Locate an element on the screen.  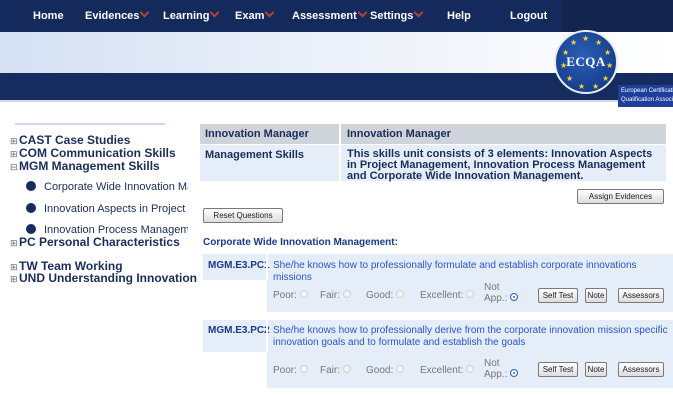
ecqa-logo: ★ ★ ★ ★ ★ ★ ★ ★ ★ ★ ★ ECQA is located at coordinates (586, 62).